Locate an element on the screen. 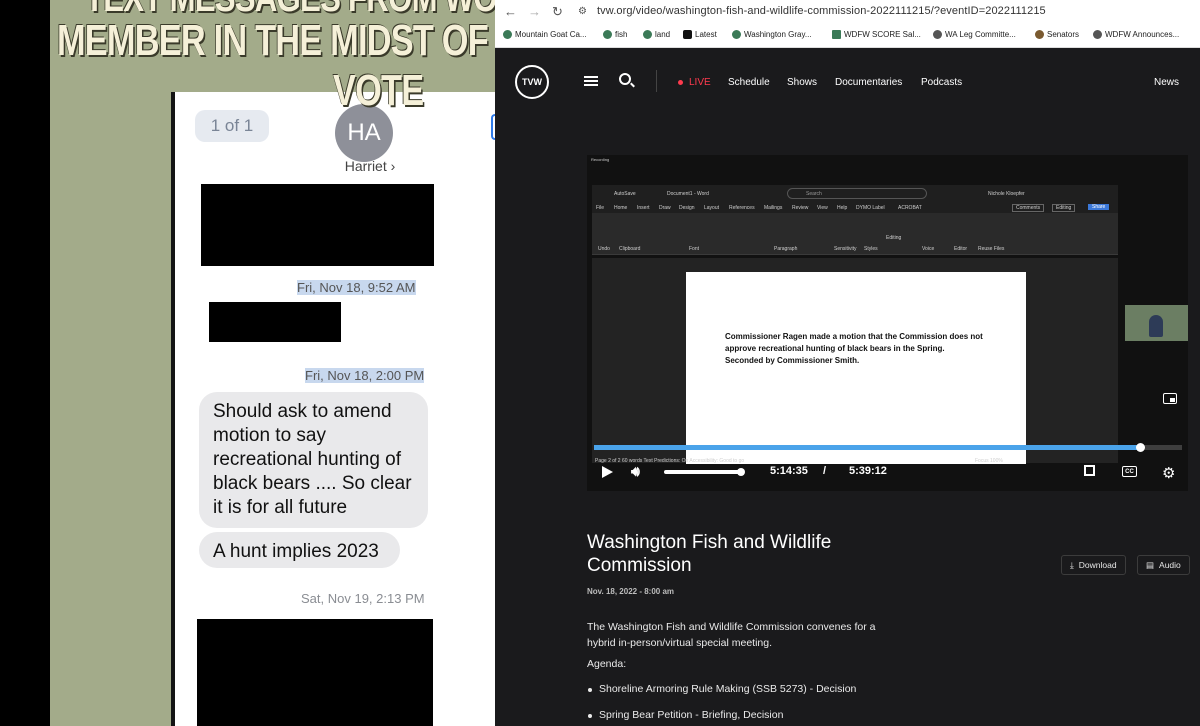 The height and width of the screenshot is (726, 1200). site-info-icon: ⚙ is located at coordinates (582, 11).